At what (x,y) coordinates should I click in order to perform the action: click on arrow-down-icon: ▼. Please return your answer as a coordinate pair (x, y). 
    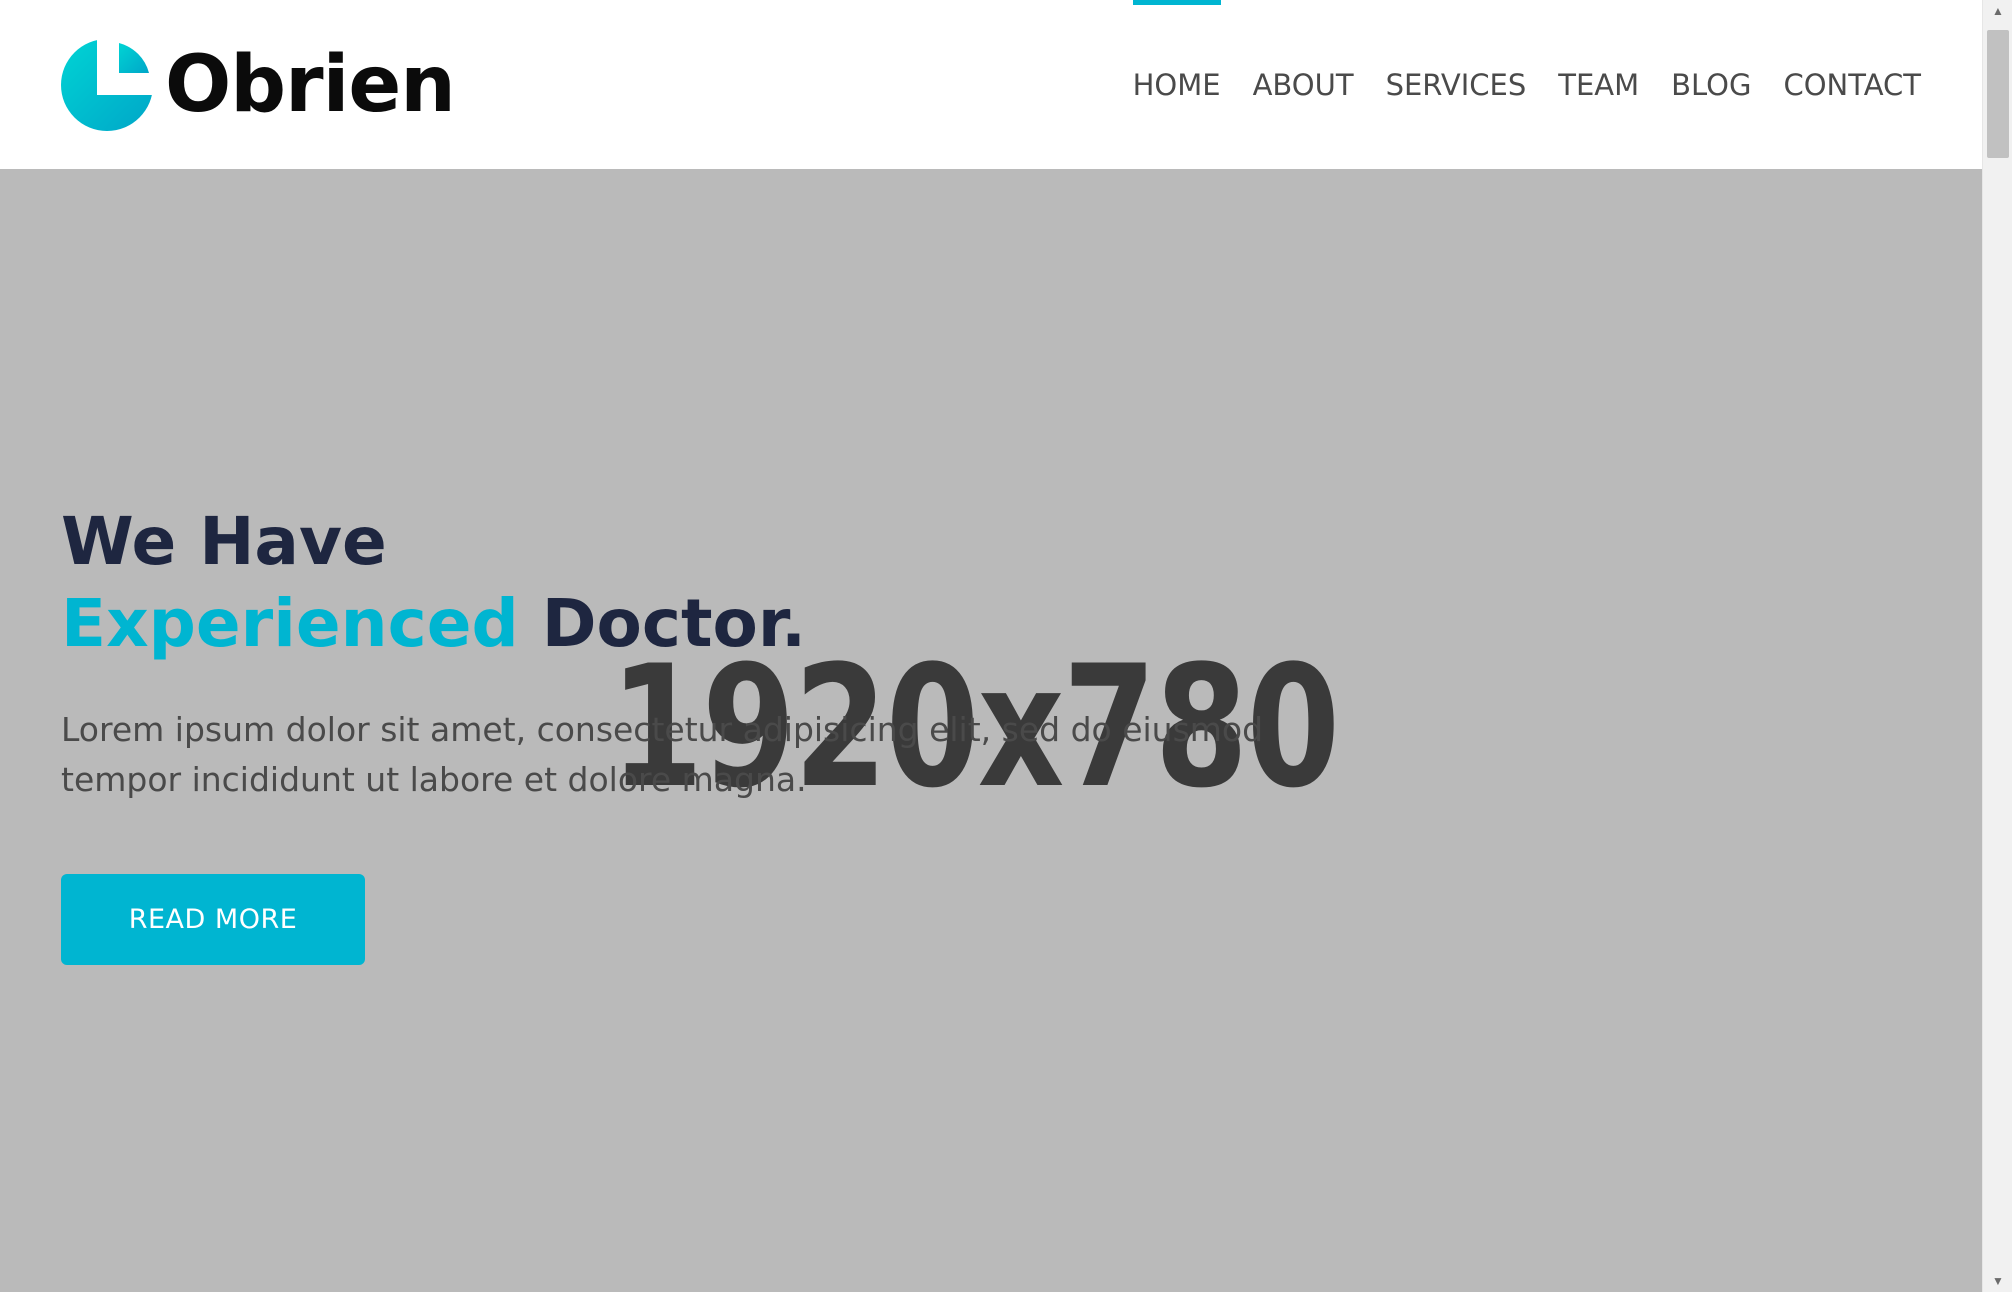
    Looking at the image, I should click on (1997, 1281).